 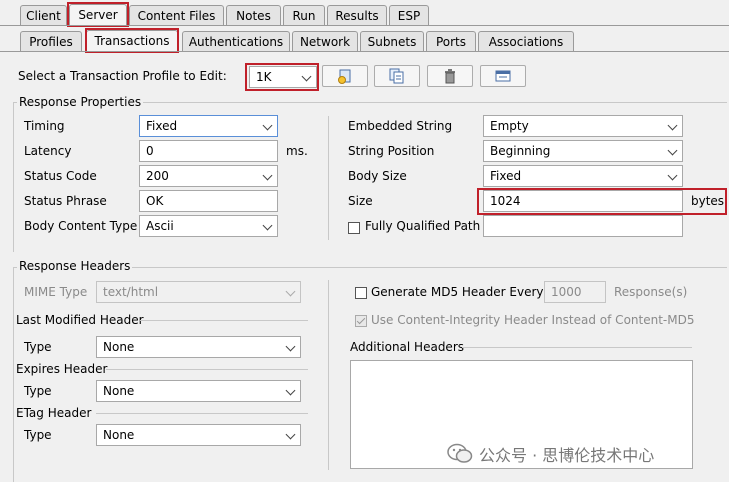 I want to click on tab-network: Network, so click(x=325, y=41).